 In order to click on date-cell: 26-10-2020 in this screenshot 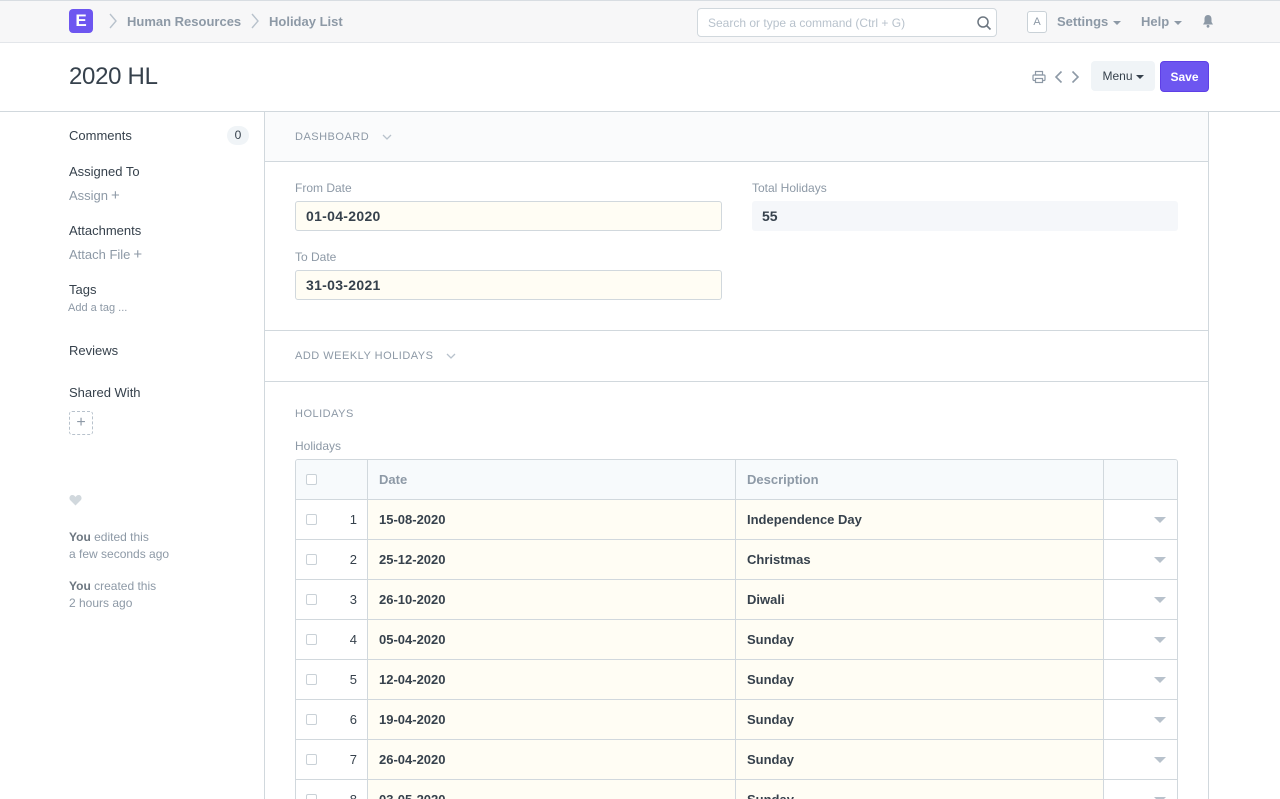, I will do `click(552, 599)`.